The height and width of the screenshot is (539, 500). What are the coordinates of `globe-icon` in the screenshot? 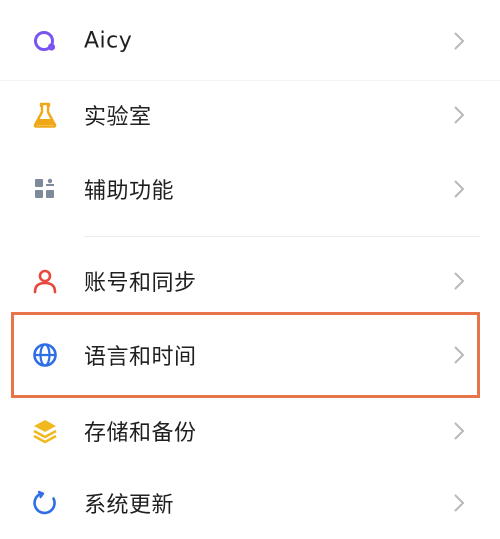 It's located at (45, 355).